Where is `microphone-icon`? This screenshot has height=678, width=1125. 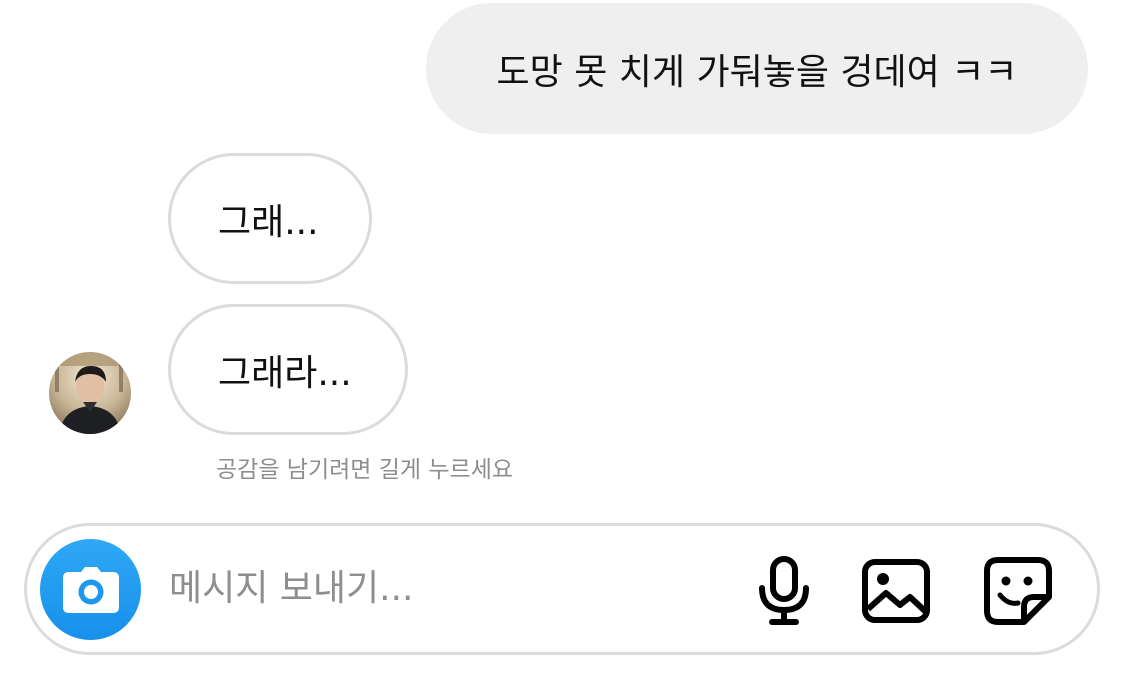 microphone-icon is located at coordinates (784, 590).